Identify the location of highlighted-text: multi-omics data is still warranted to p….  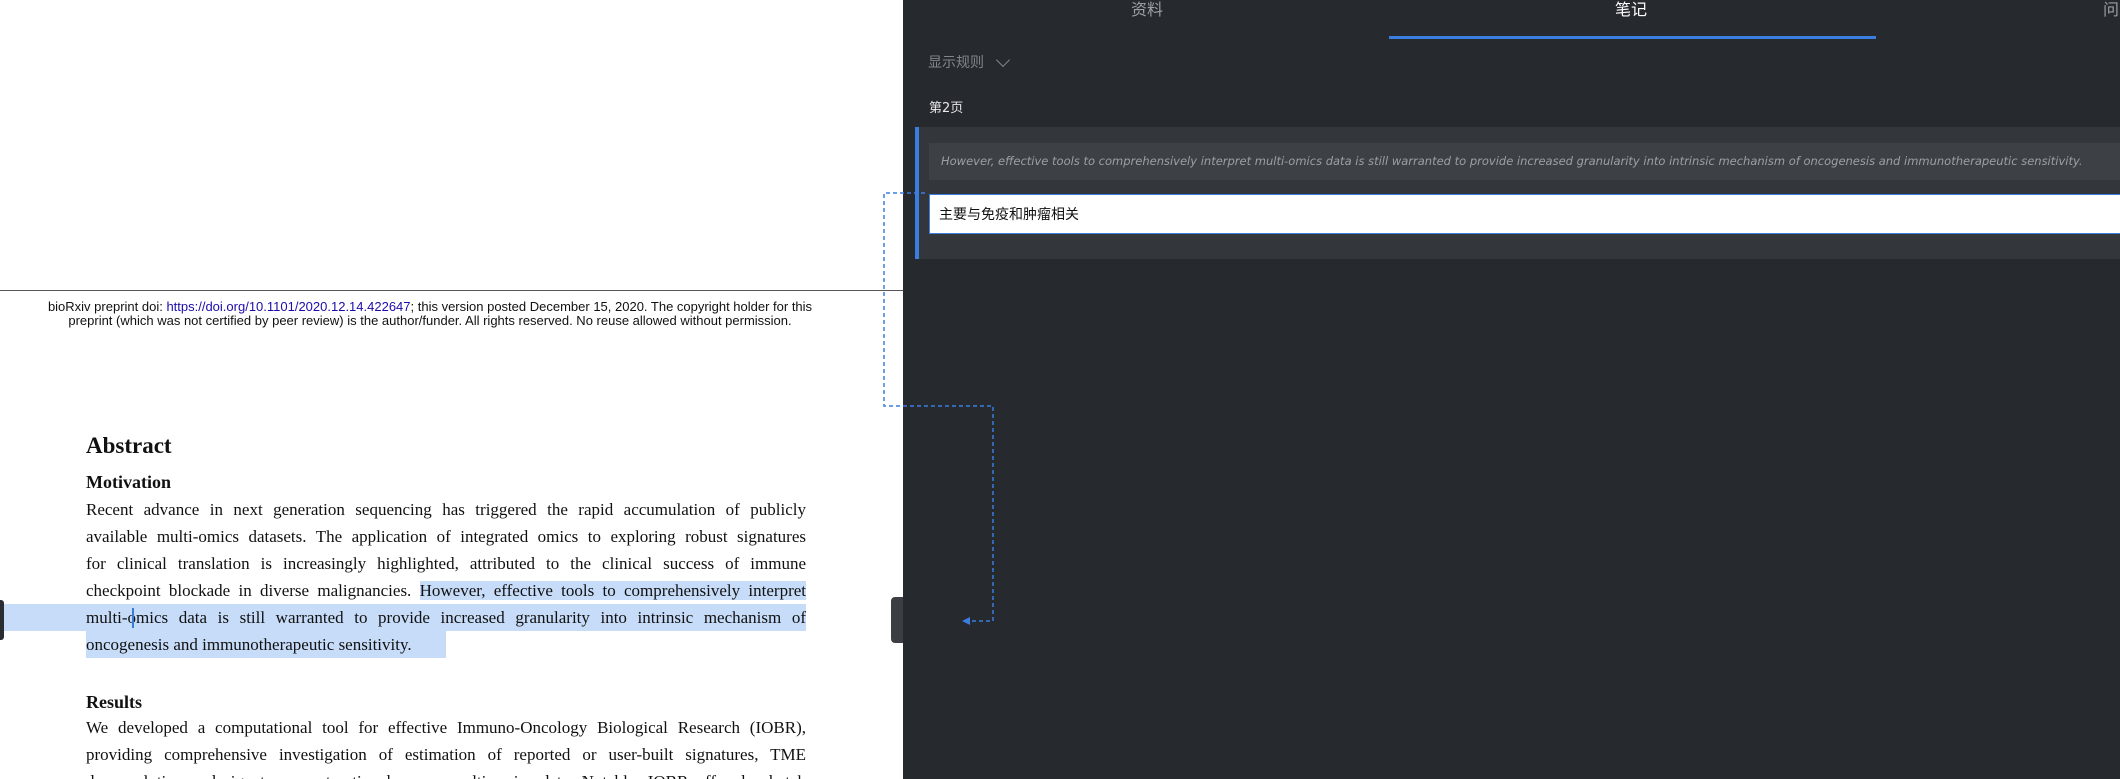
(446, 617).